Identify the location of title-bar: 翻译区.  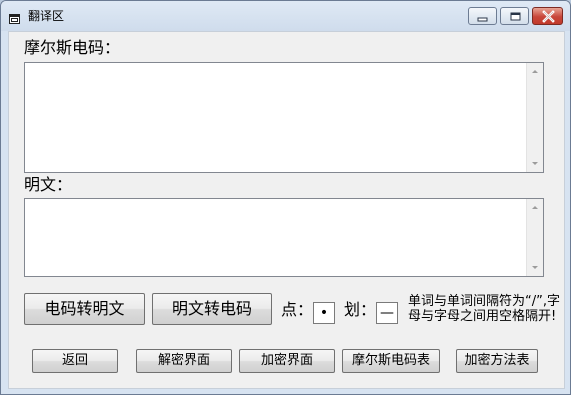
(285, 16).